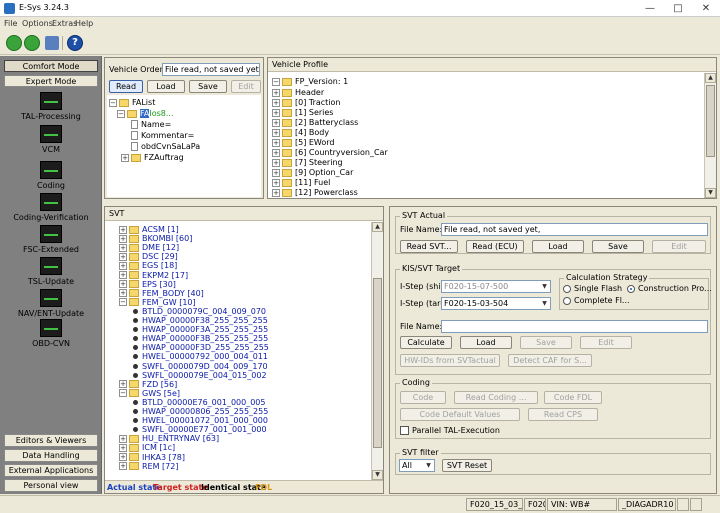 The image size is (720, 513). What do you see at coordinates (494, 504) in the screenshot?
I see `status-istep: F020_15_03_504` at bounding box center [494, 504].